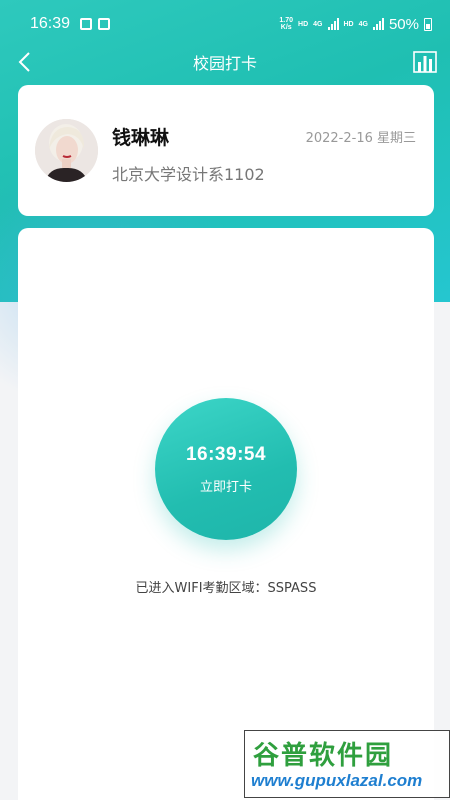 Image resolution: width=450 pixels, height=800 pixels. What do you see at coordinates (337, 780) in the screenshot?
I see `watermark-url: www.gupuxlazal.com` at bounding box center [337, 780].